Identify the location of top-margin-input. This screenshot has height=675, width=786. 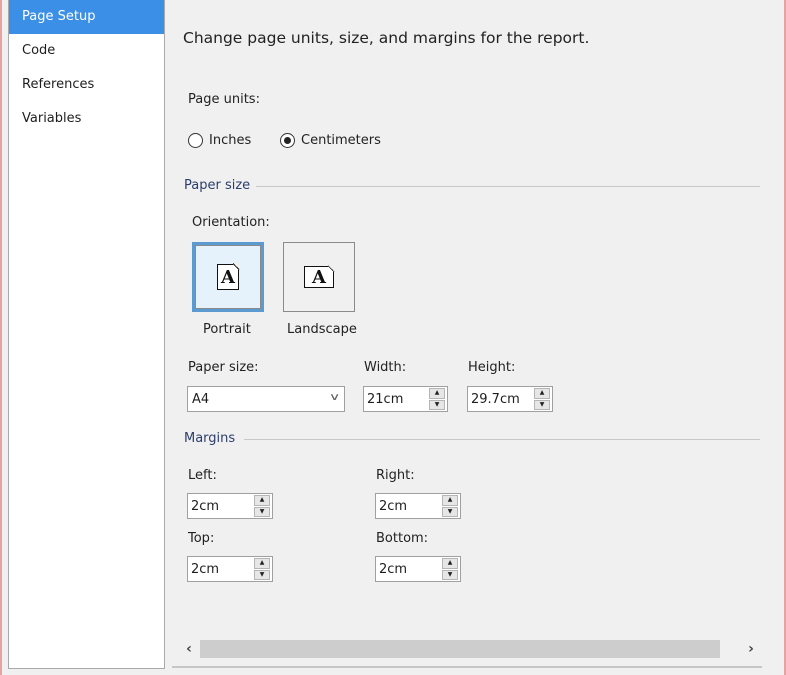
(221, 569).